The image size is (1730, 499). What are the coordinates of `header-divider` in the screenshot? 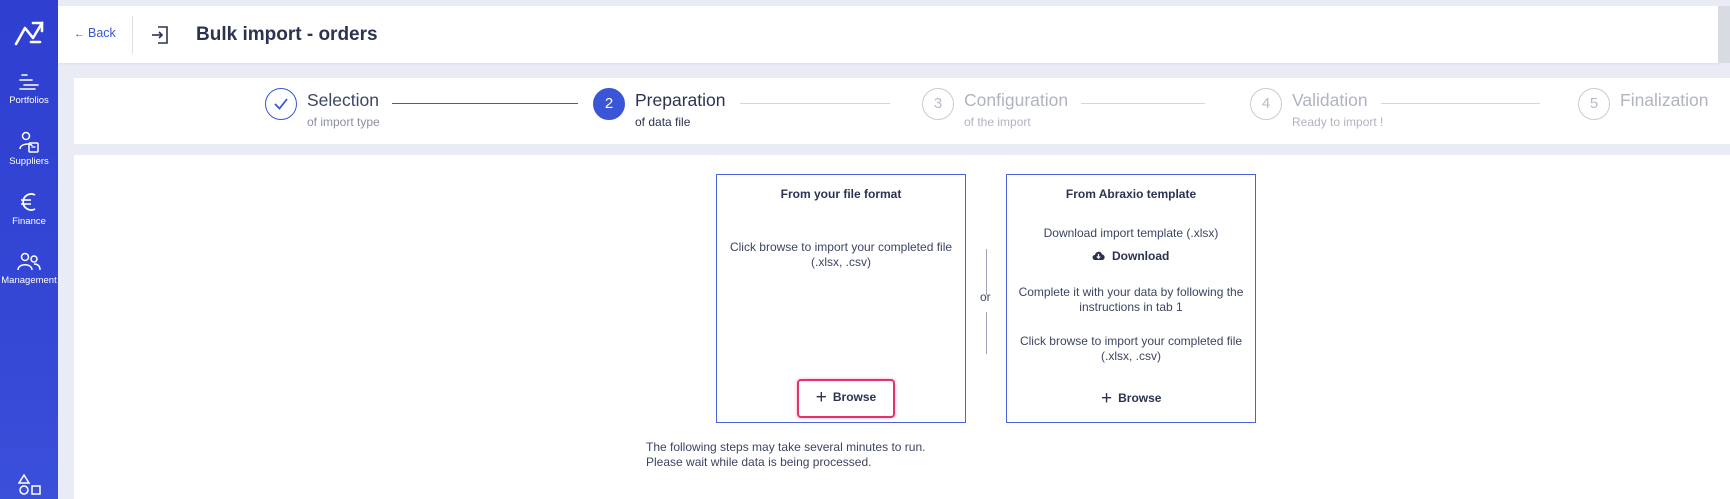 It's located at (132, 35).